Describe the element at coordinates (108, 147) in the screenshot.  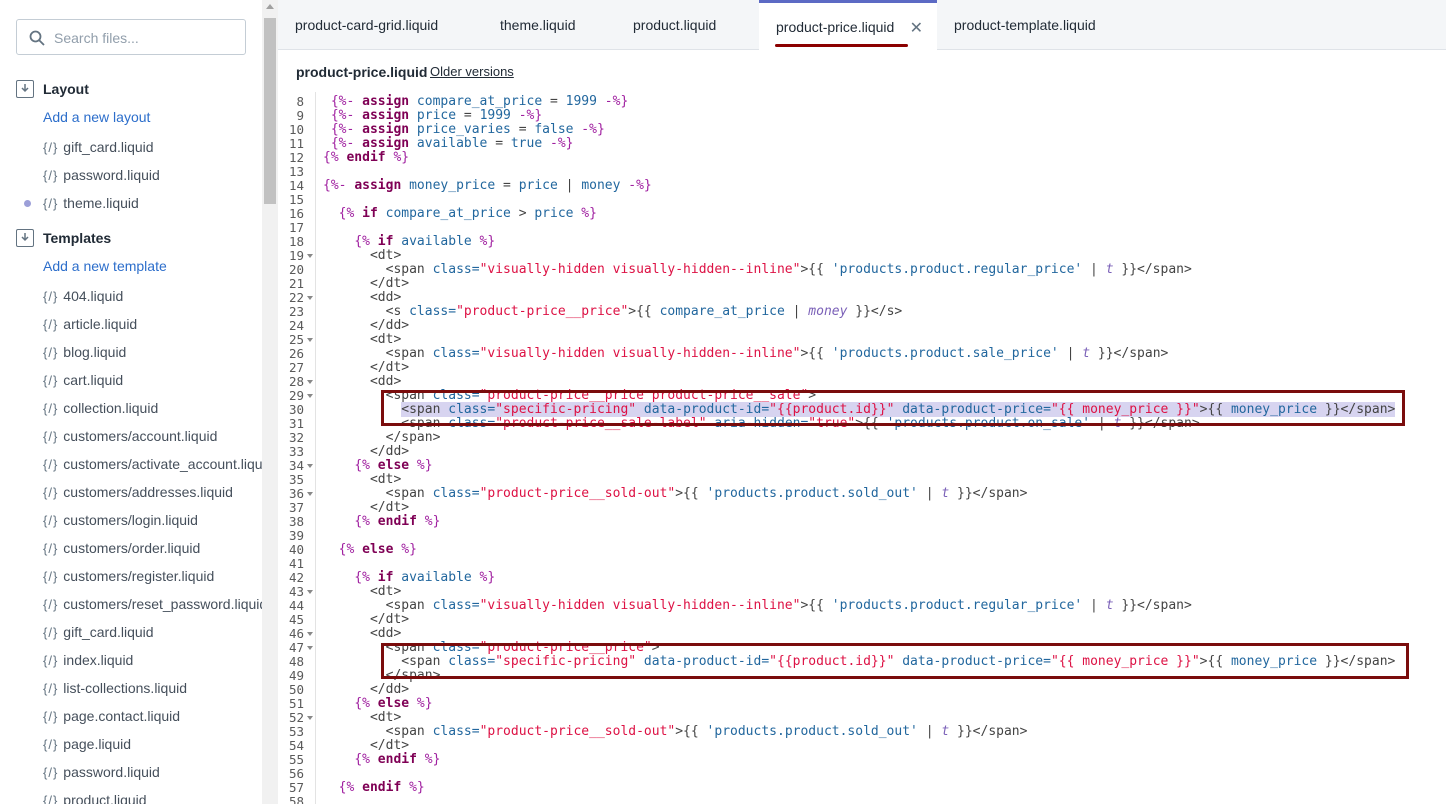
I see `sidebar-file-label: gift_card.liquid` at that location.